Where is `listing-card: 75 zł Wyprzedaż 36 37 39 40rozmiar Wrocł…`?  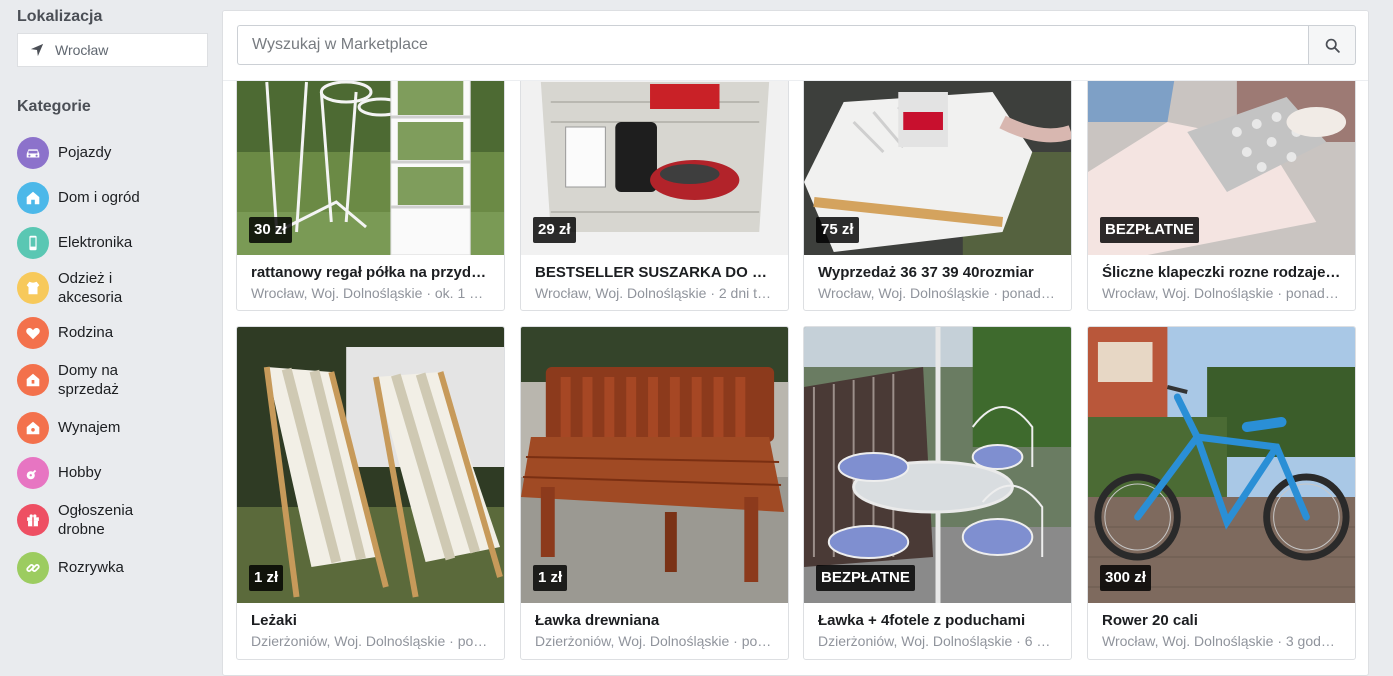 listing-card: 75 zł Wyprzedaż 36 37 39 40rozmiar Wrocł… is located at coordinates (937, 186).